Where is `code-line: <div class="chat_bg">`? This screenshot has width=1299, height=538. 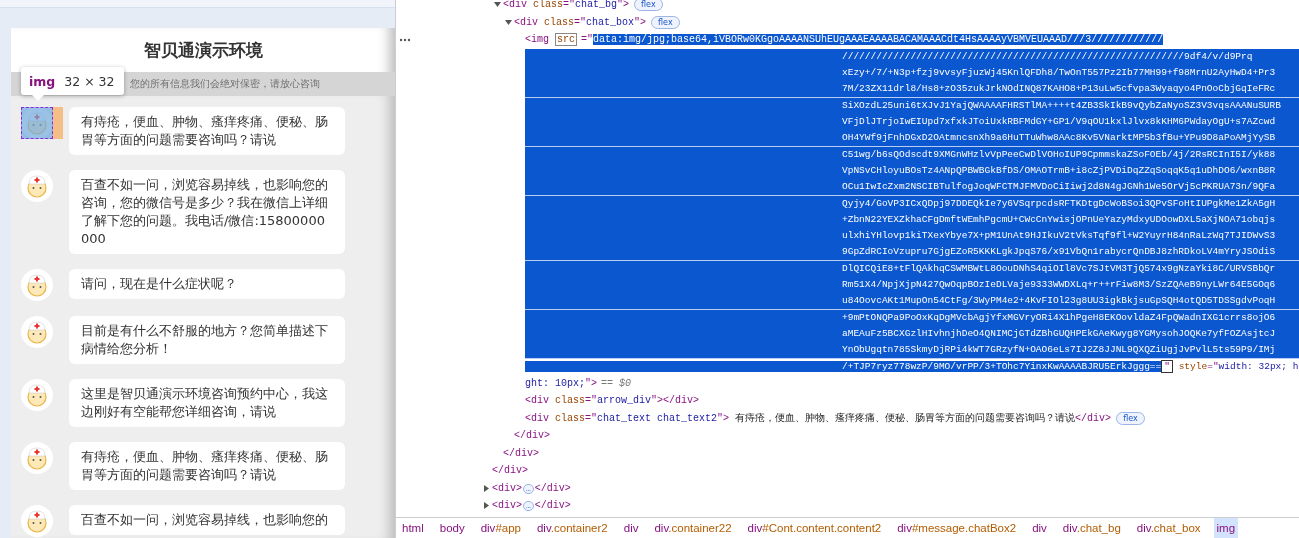 code-line: <div class="chat_bg"> is located at coordinates (566, 5).